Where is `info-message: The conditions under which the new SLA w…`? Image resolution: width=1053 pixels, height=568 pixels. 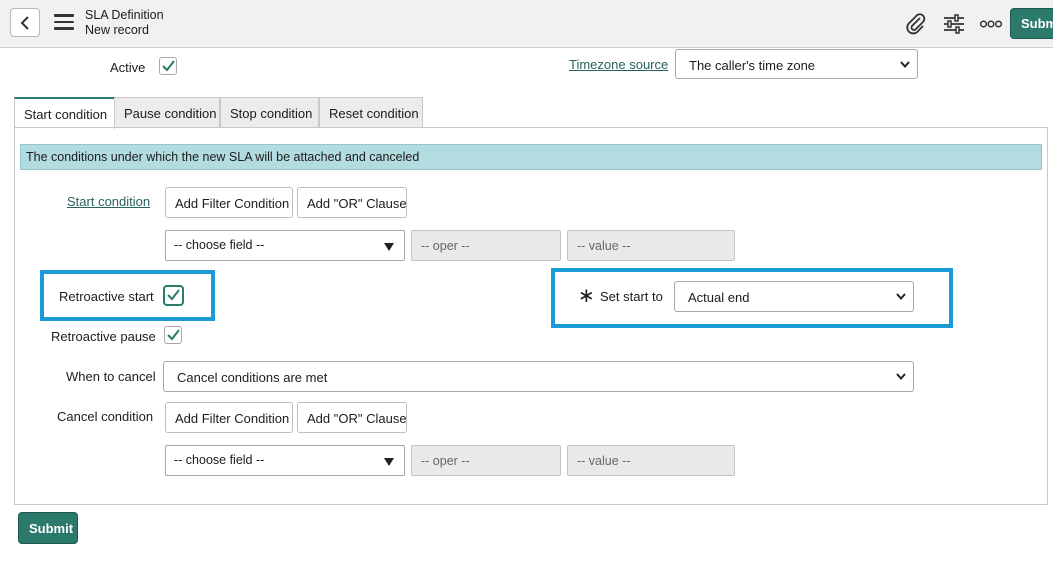 info-message: The conditions under which the new SLA w… is located at coordinates (531, 157).